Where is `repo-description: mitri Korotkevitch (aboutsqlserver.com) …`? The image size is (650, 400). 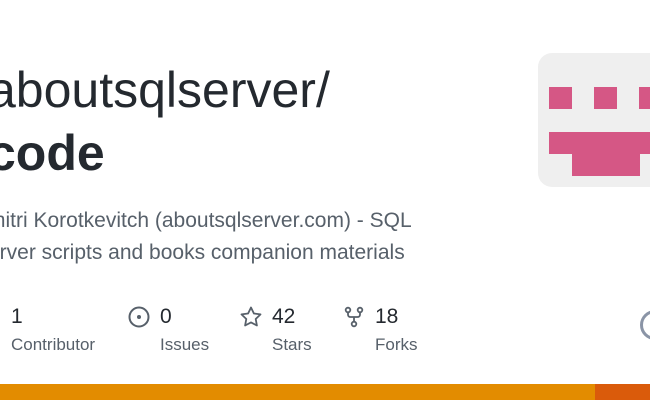 repo-description: mitri Korotkevitch (aboutsqlserver.com) … is located at coordinates (234, 237).